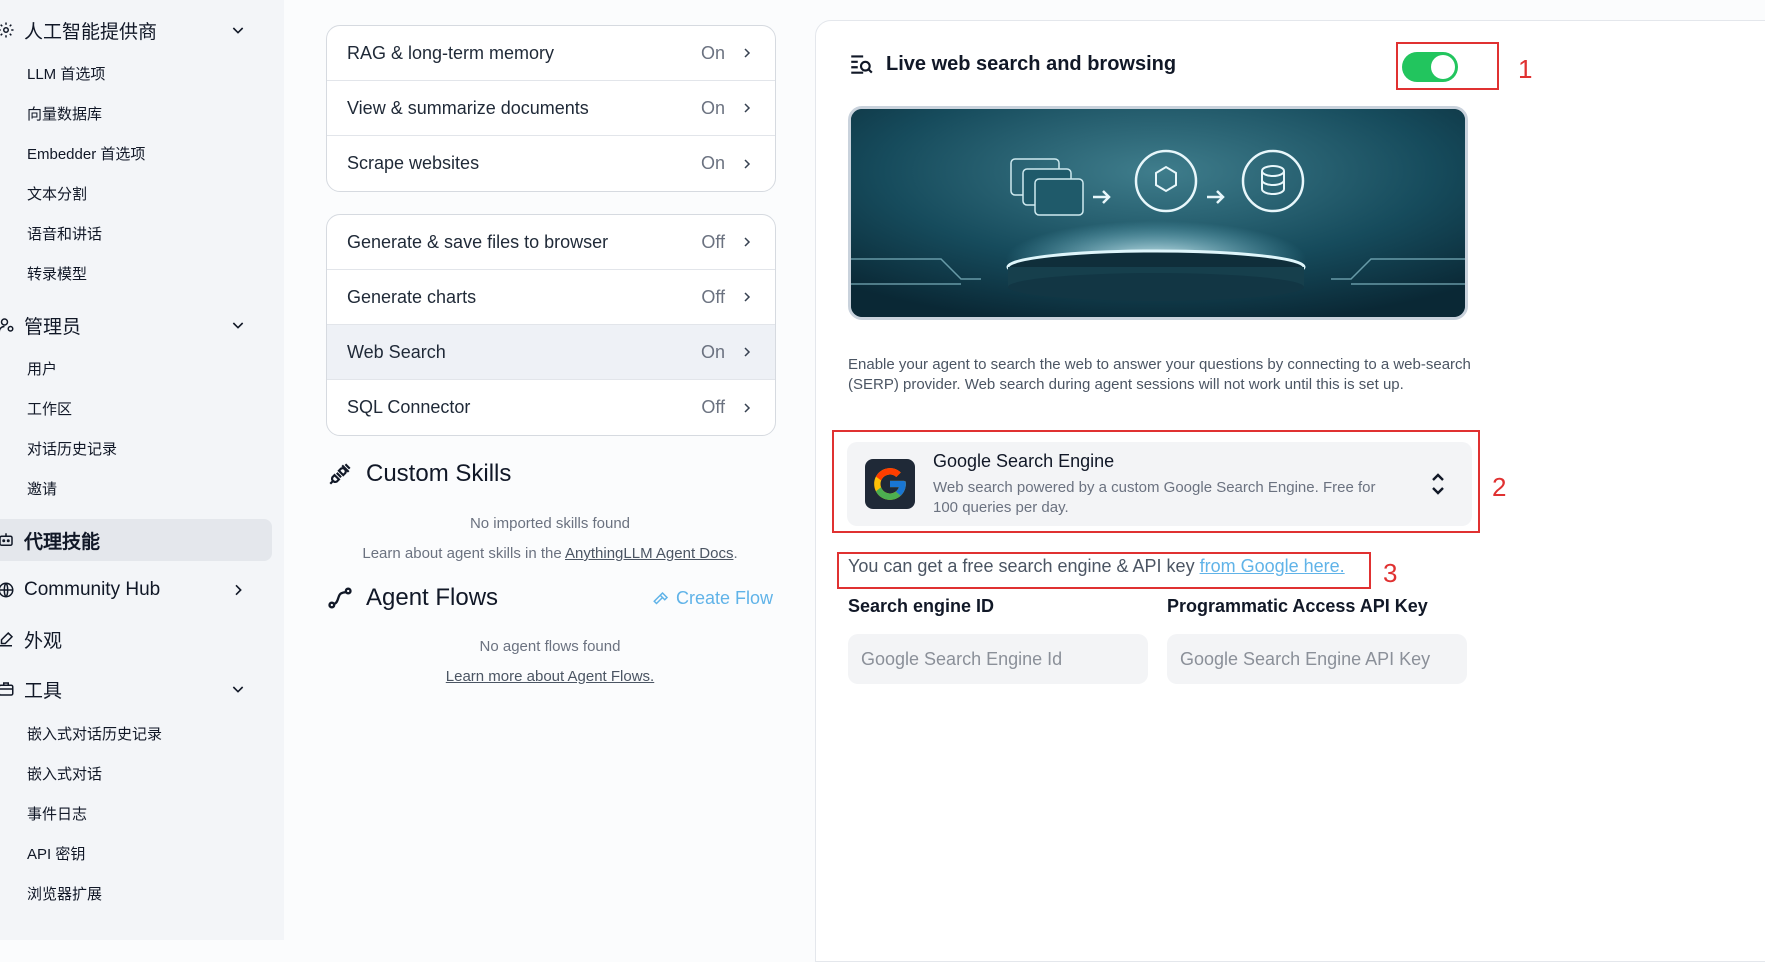 Image resolution: width=1765 pixels, height=962 pixels. Describe the element at coordinates (43, 641) in the screenshot. I see `sidebar-group-label: 外观` at that location.